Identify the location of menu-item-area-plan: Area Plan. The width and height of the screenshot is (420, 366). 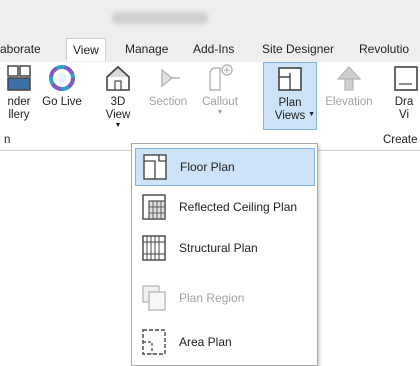
(225, 343).